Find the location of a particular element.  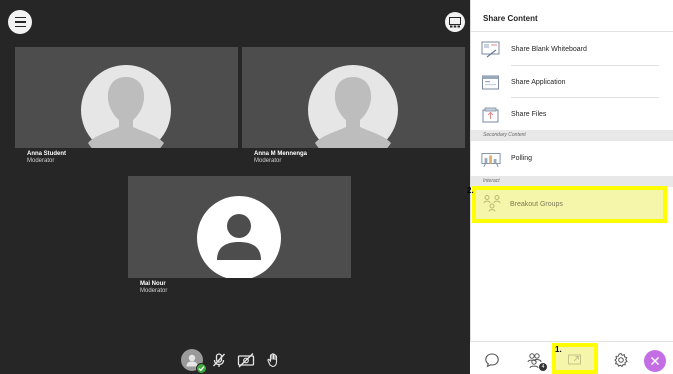

whiteboard-icon is located at coordinates (491, 50).